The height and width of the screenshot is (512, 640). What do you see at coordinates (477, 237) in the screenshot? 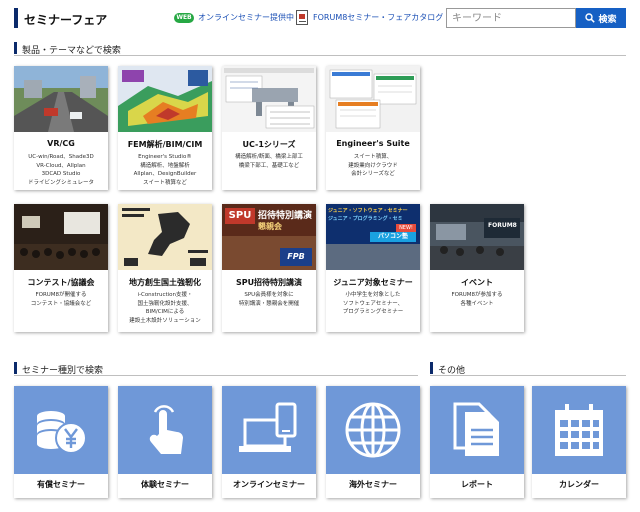
I see `card-image-event: FORUM8` at bounding box center [477, 237].